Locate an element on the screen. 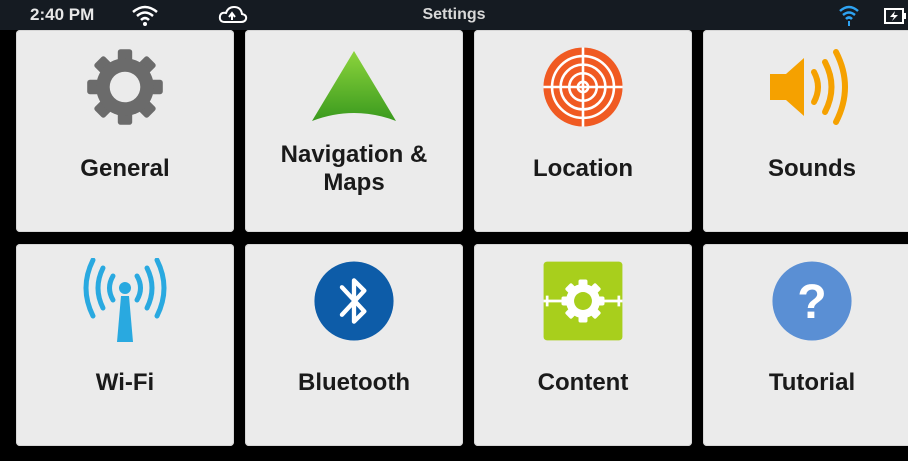 The height and width of the screenshot is (461, 908). tile-label: Bluetooth is located at coordinates (354, 382).